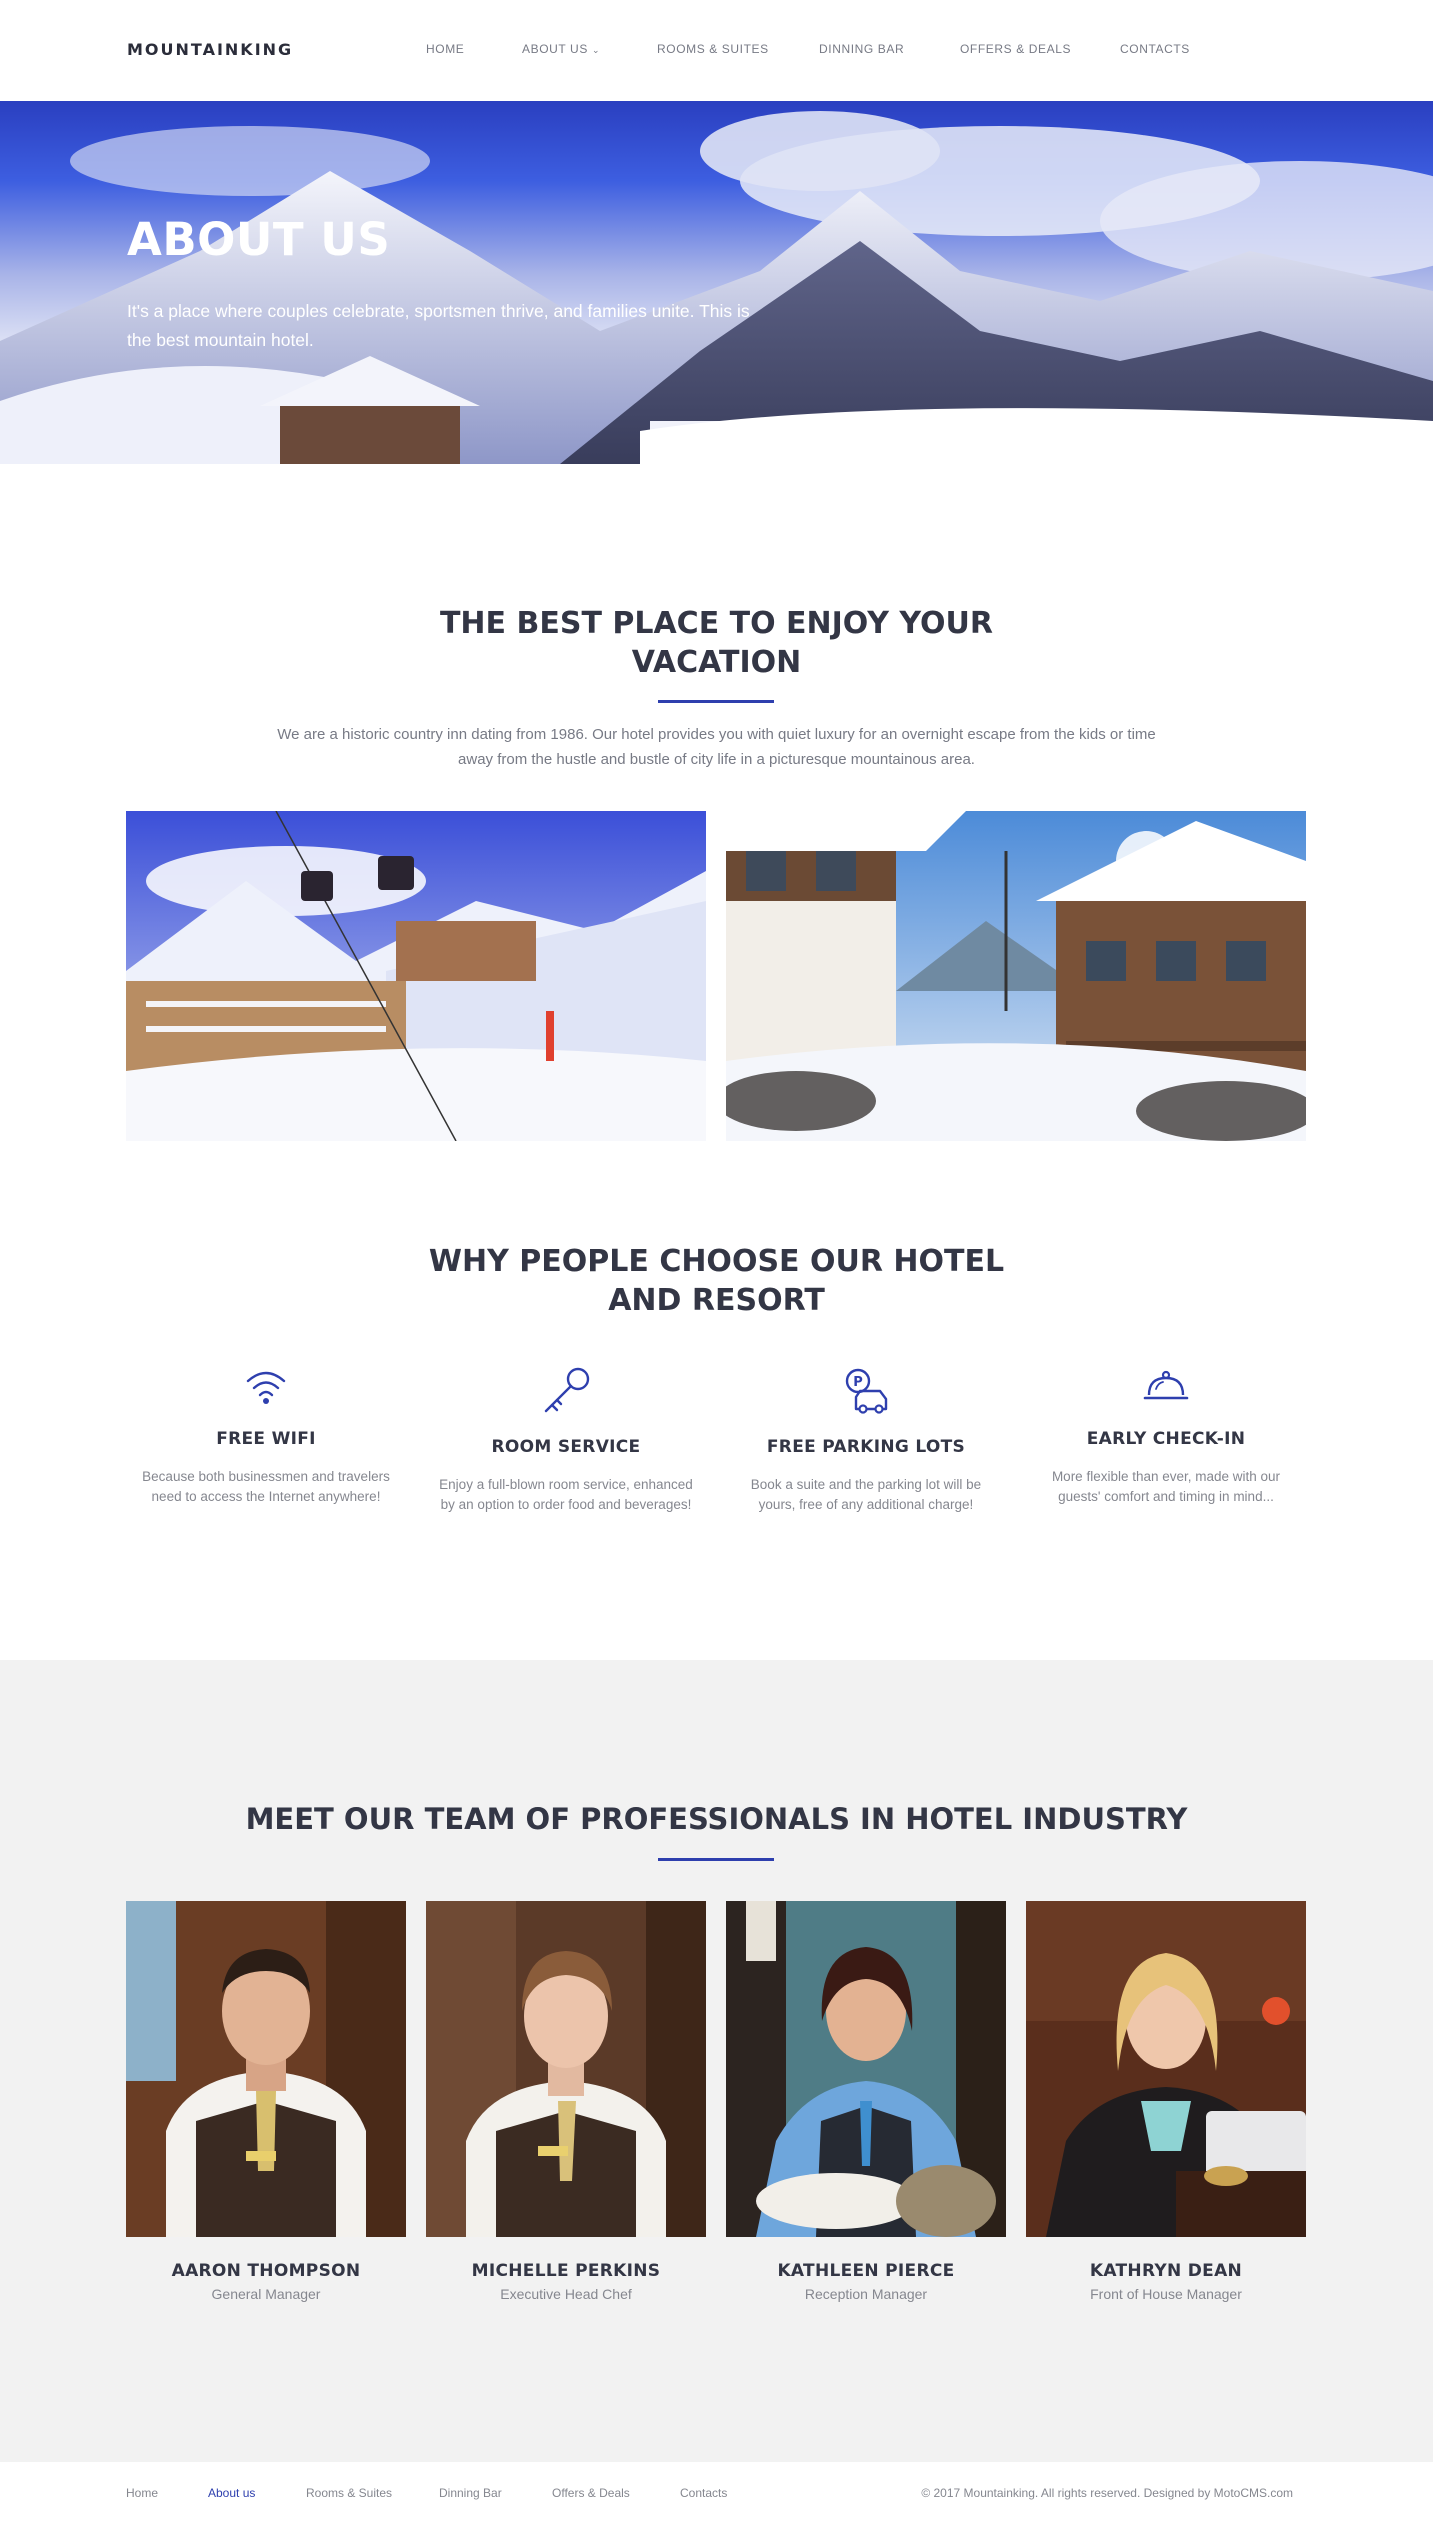 Image resolution: width=1433 pixels, height=2526 pixels. Describe the element at coordinates (716, 662) in the screenshot. I see `intro-title-line2: VACATION` at that location.